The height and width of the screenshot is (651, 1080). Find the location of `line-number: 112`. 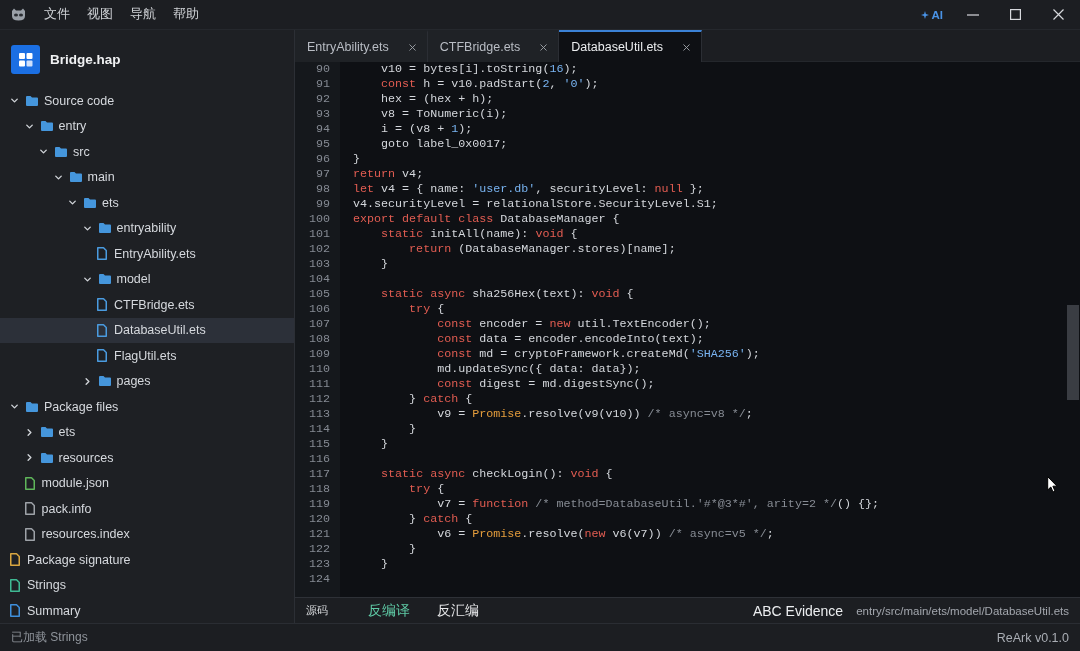

line-number: 112 is located at coordinates (319, 399).